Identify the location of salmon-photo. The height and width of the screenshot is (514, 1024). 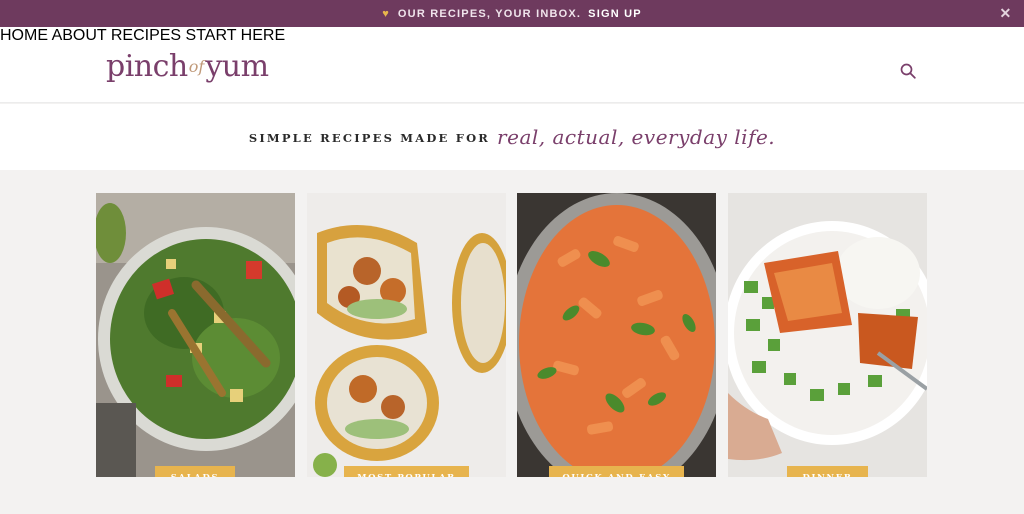
(827, 335).